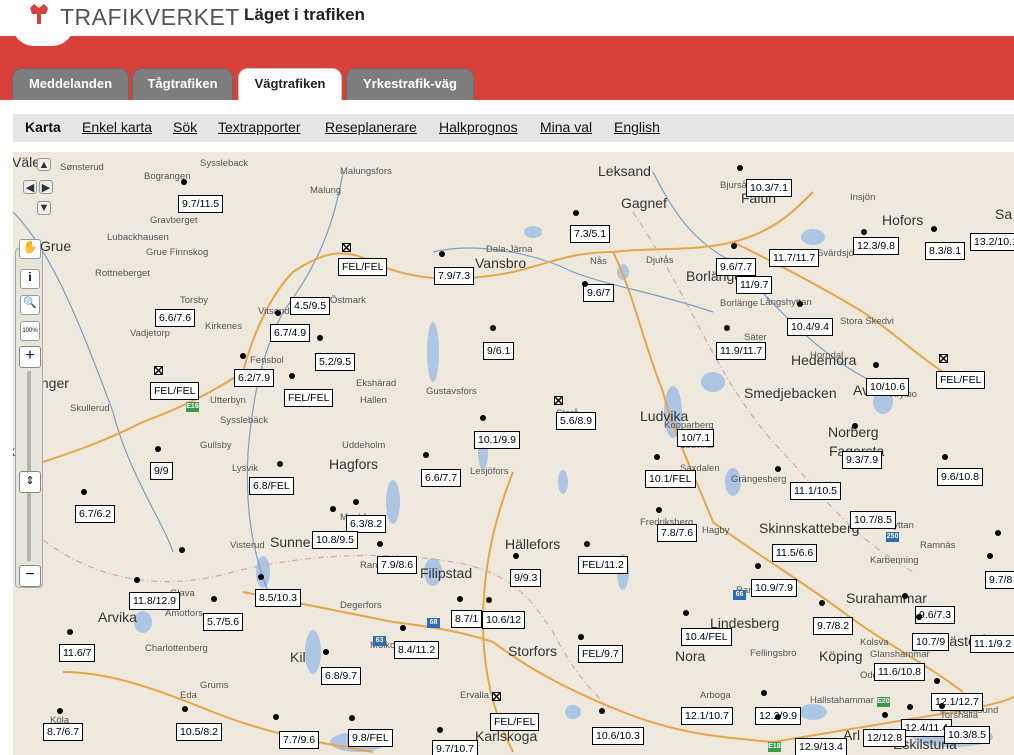  I want to click on zoom-in-button: +, so click(30, 357).